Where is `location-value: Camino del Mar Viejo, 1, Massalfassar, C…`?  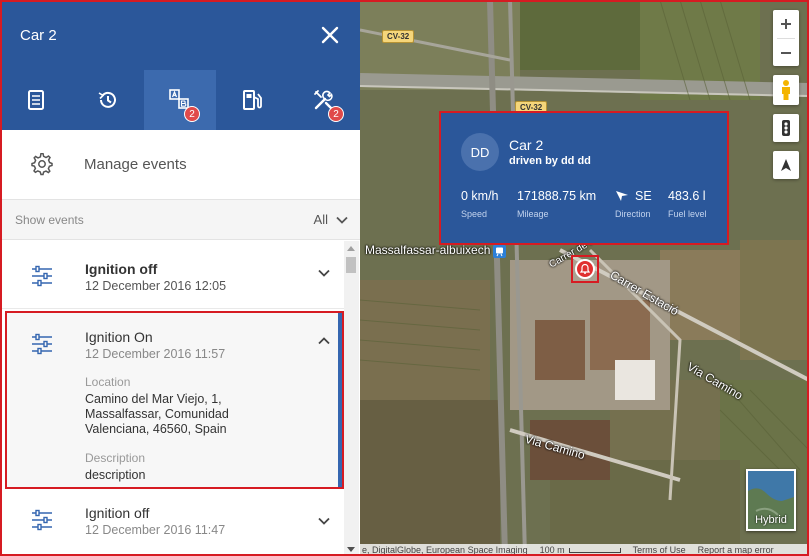
location-value: Camino del Mar Viejo, 1, Massalfassar, C… is located at coordinates (157, 414).